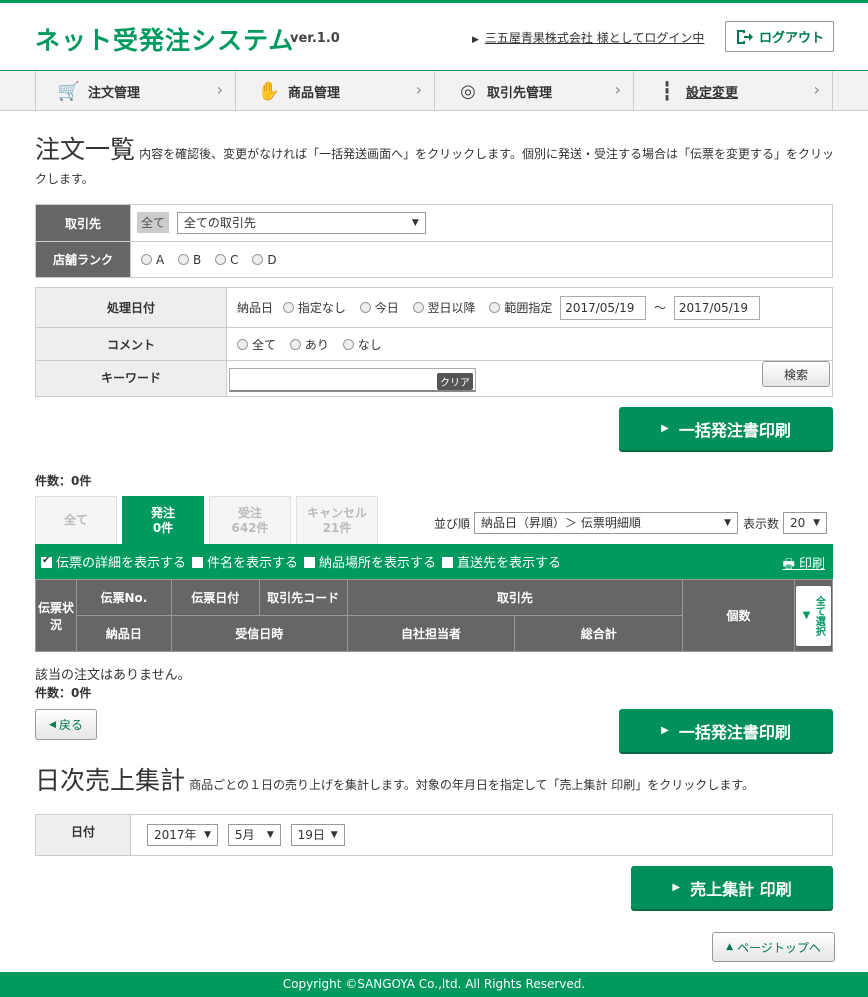 This screenshot has height=997, width=868. I want to click on clear-button: クリア, so click(455, 381).